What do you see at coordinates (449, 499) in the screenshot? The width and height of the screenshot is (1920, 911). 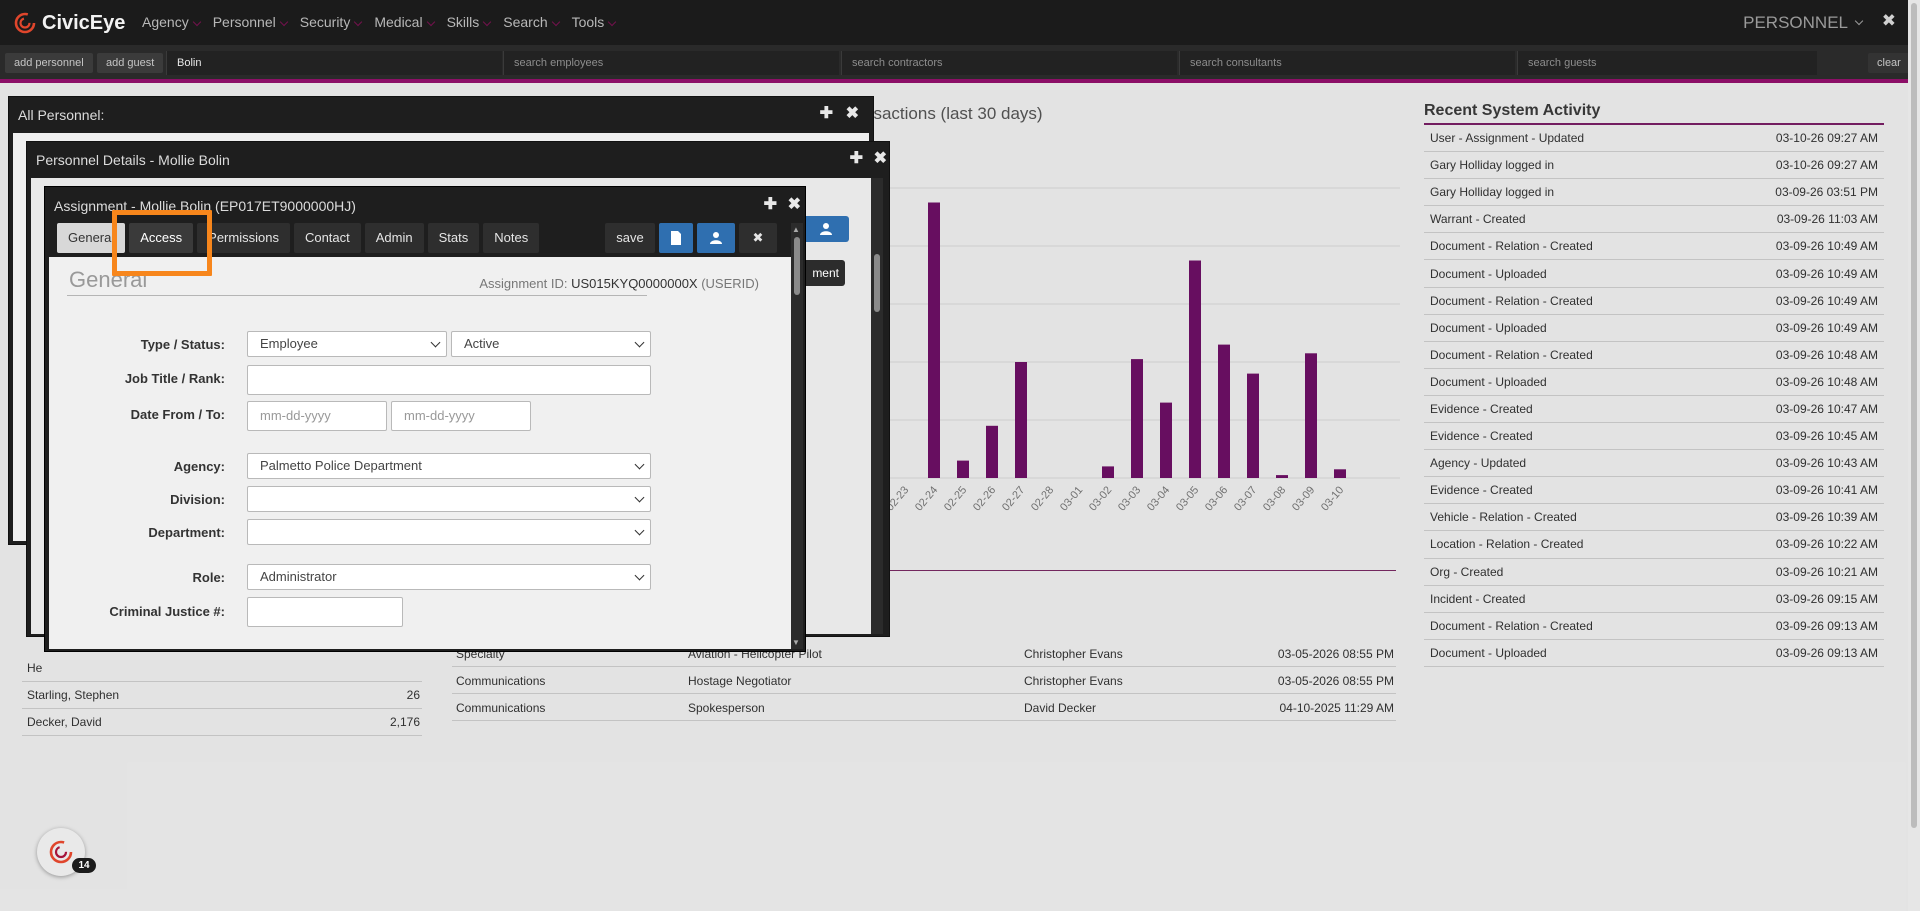 I see `division-select` at bounding box center [449, 499].